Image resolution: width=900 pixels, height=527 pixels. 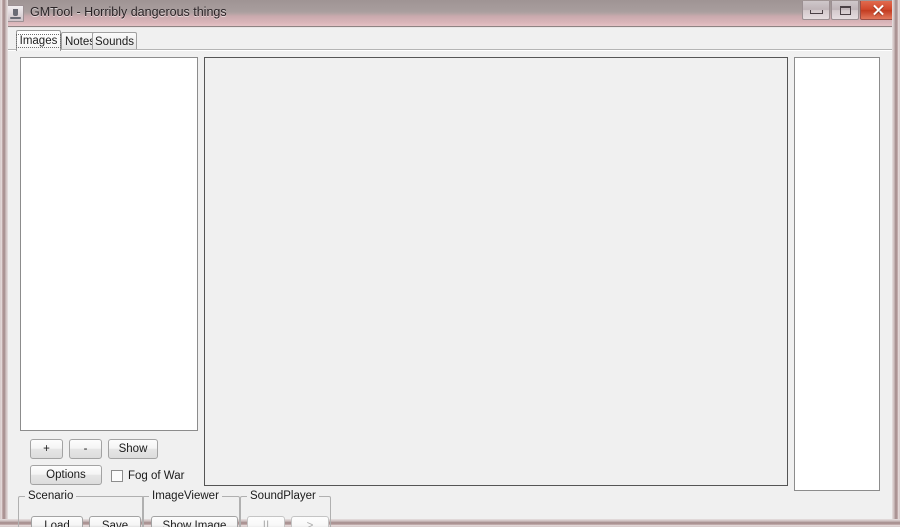 I want to click on fog-of-war-checkbox: Fog of War, so click(x=147, y=475).